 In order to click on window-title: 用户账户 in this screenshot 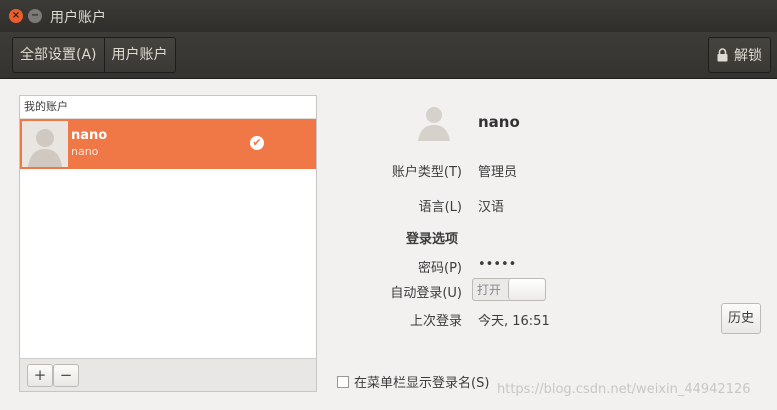, I will do `click(78, 18)`.